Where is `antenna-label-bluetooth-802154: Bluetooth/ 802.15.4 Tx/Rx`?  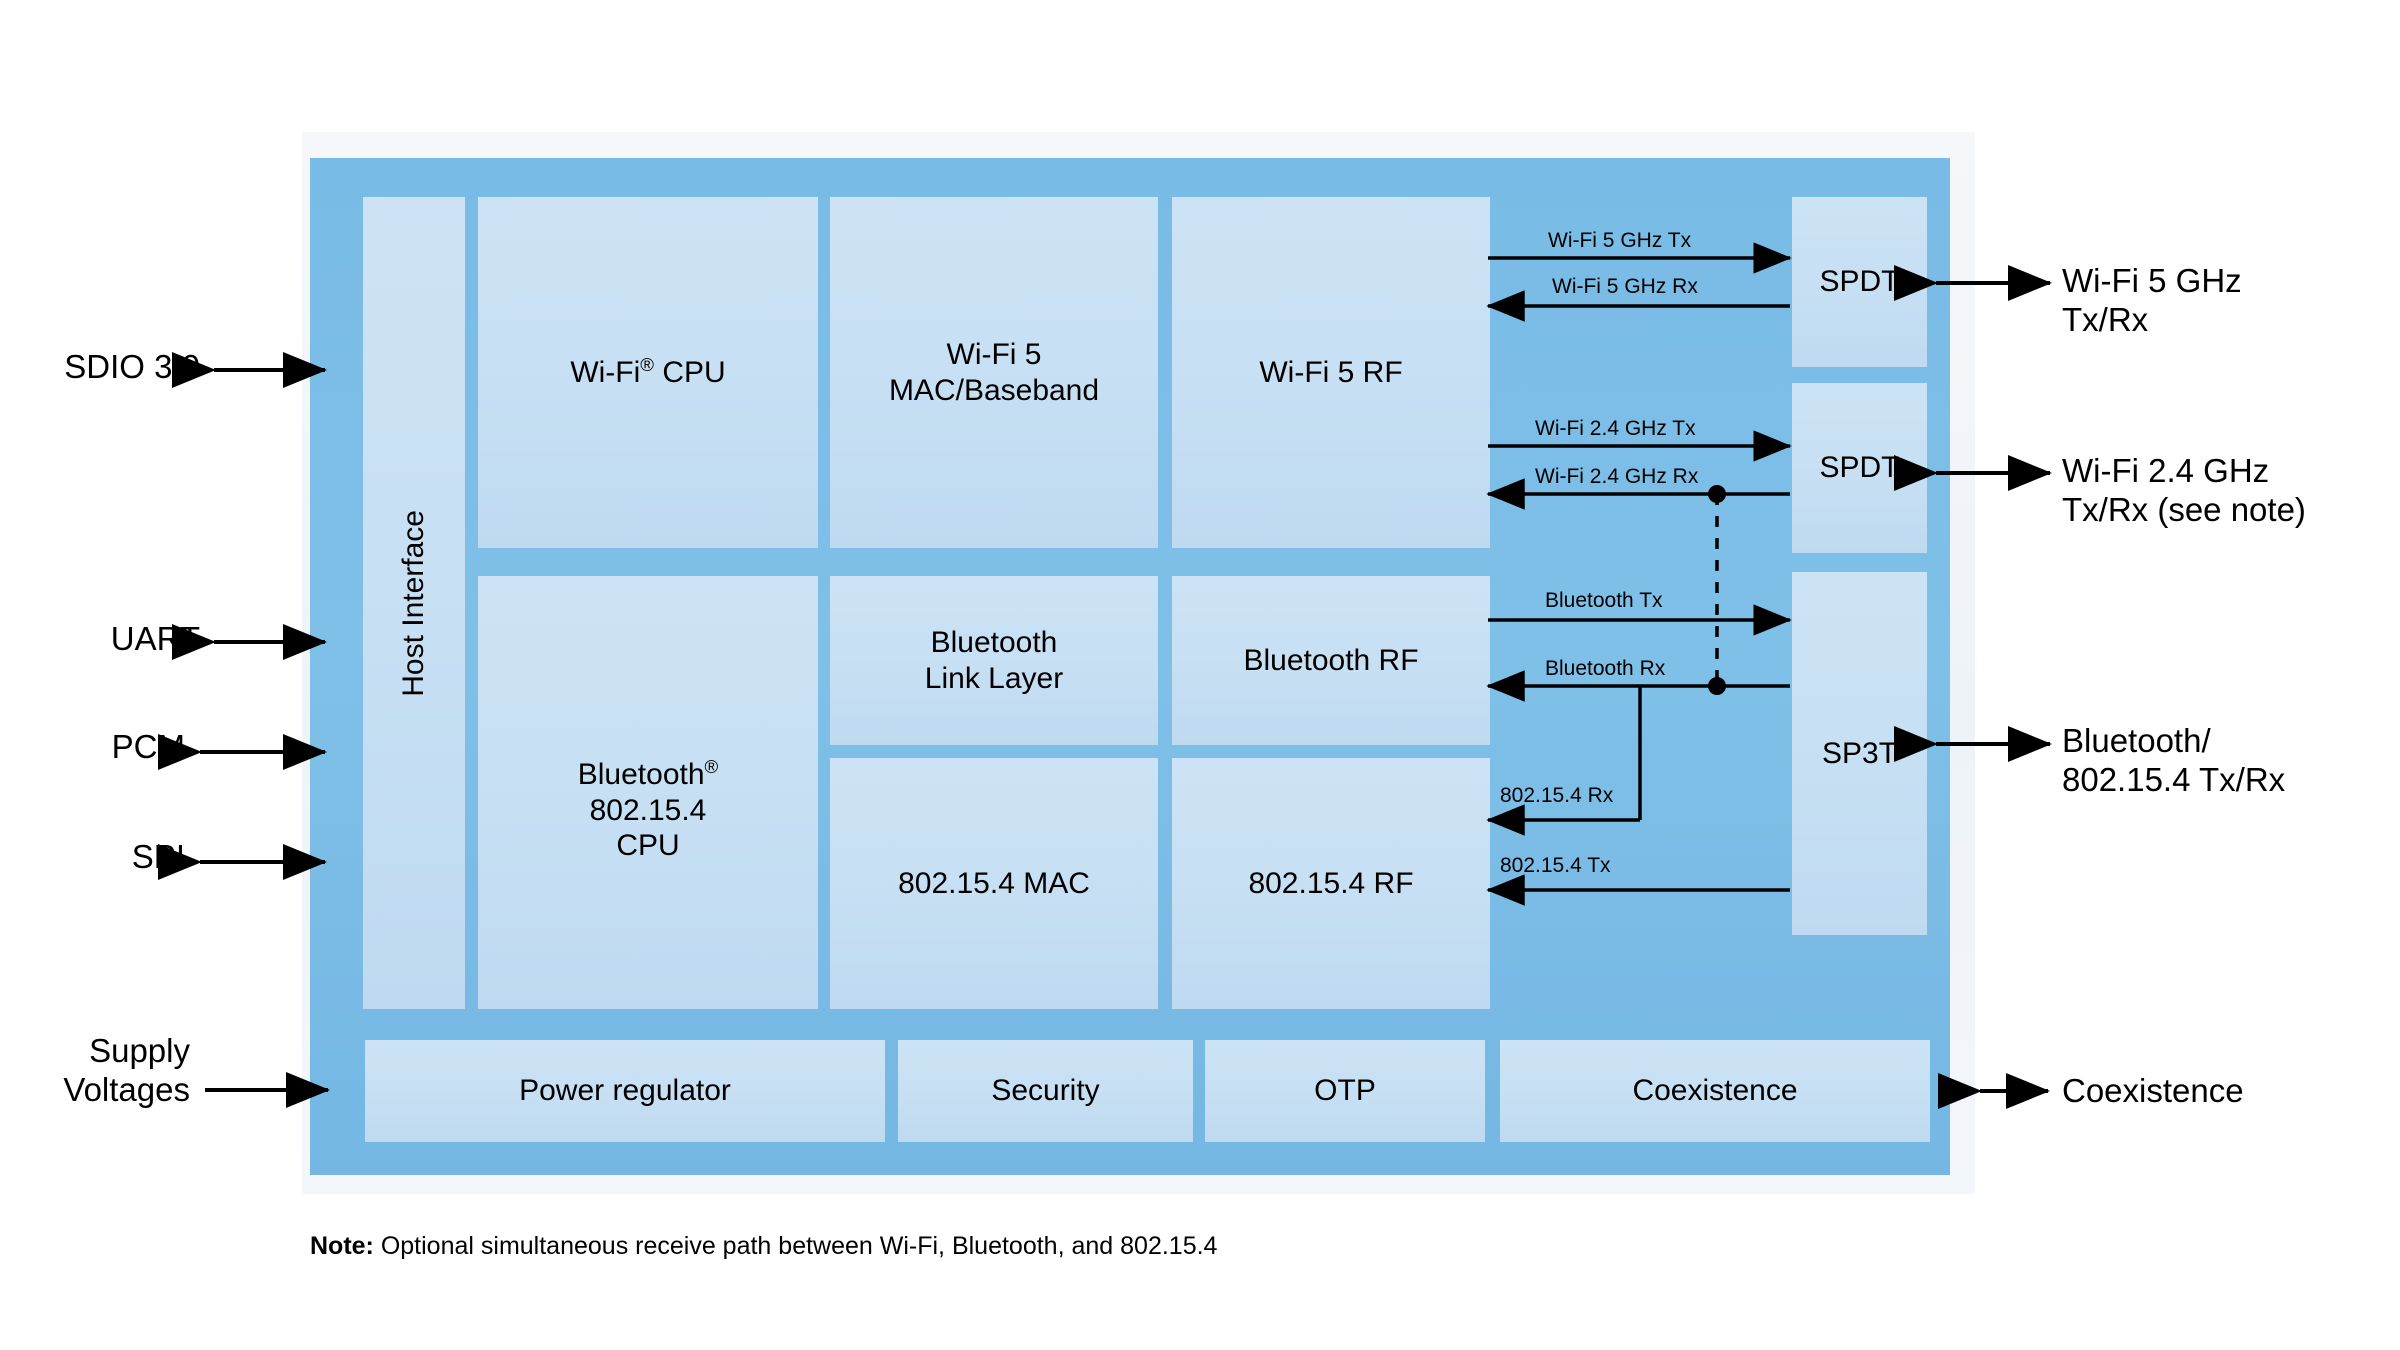
antenna-label-bluetooth-802154: Bluetooth/ 802.15.4 Tx/Rx is located at coordinates (2174, 760).